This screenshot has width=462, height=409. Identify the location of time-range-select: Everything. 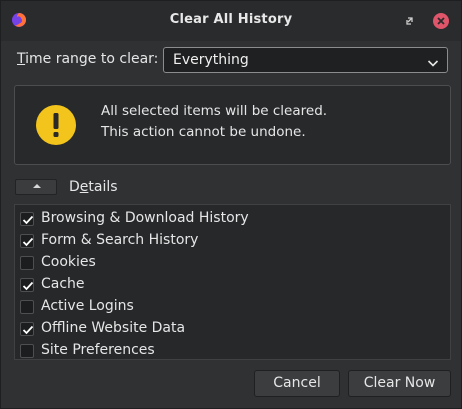
(305, 60).